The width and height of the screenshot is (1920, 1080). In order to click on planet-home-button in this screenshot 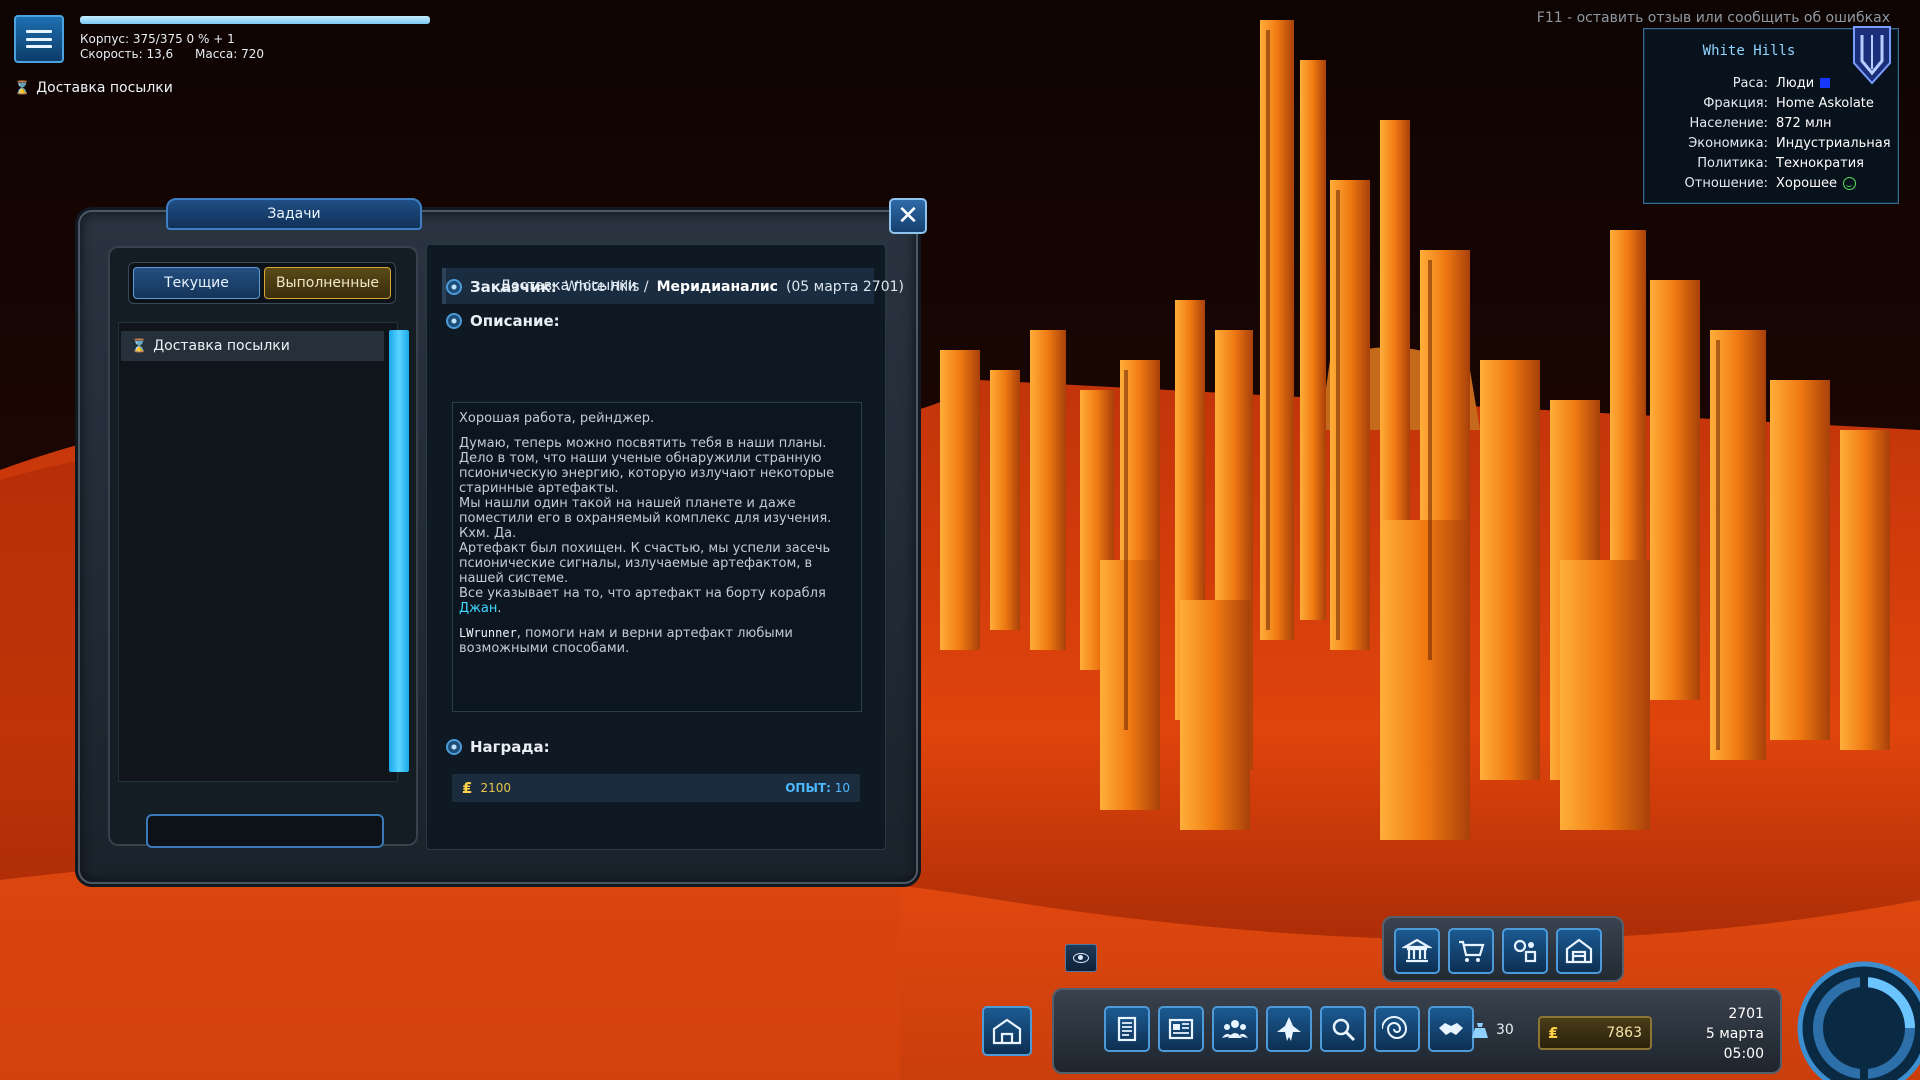, I will do `click(1007, 1031)`.